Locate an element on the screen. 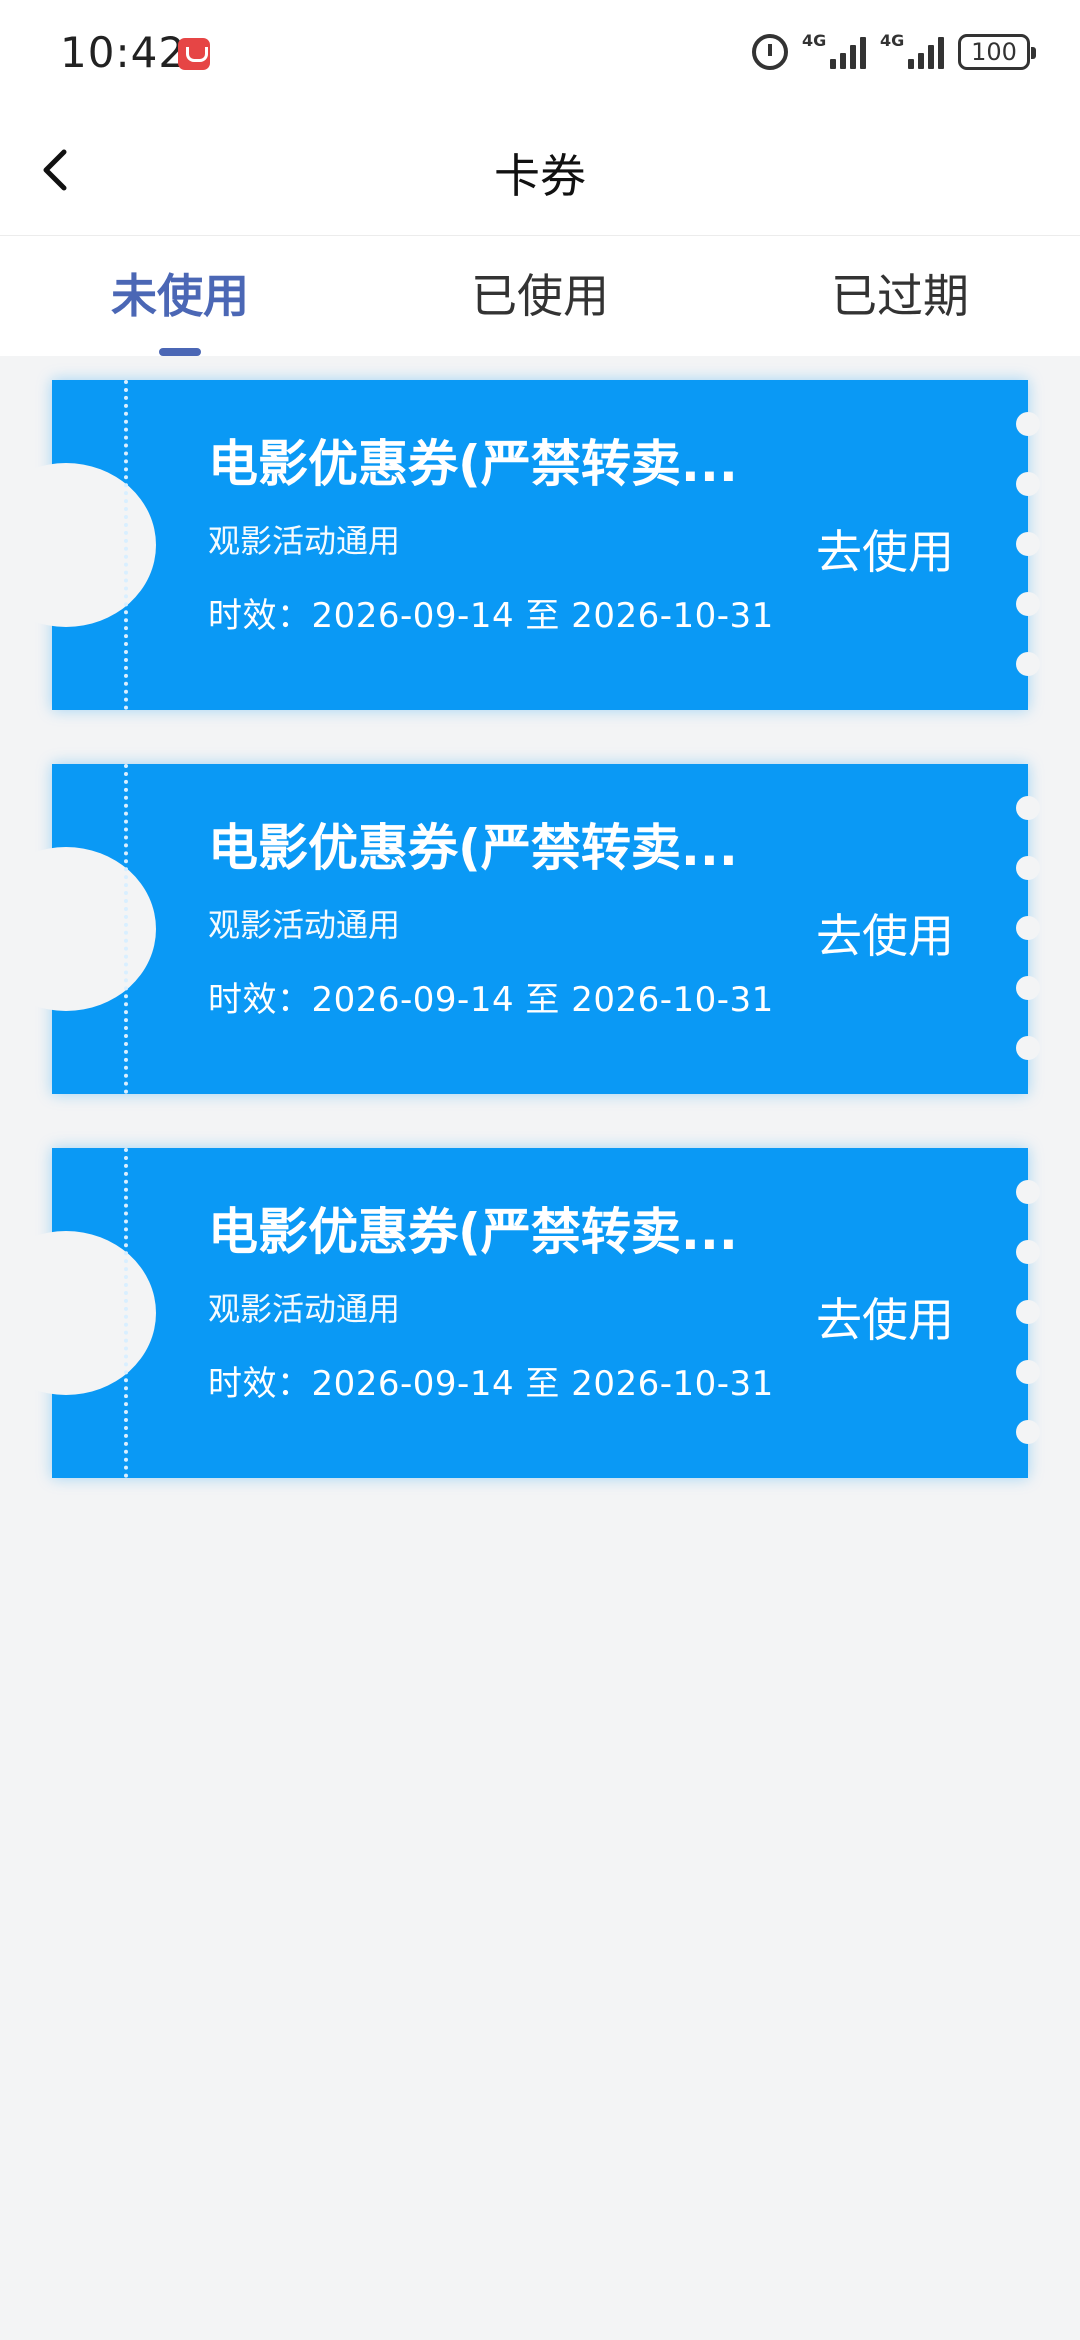  status-icons: 4G 4G 100 is located at coordinates (894, 52).